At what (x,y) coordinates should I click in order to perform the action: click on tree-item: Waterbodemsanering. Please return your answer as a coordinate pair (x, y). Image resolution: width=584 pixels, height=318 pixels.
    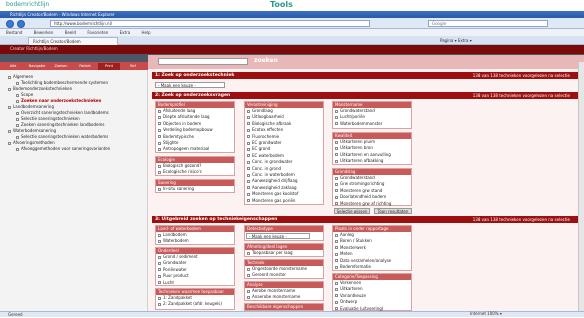
    Looking at the image, I should click on (32, 130).